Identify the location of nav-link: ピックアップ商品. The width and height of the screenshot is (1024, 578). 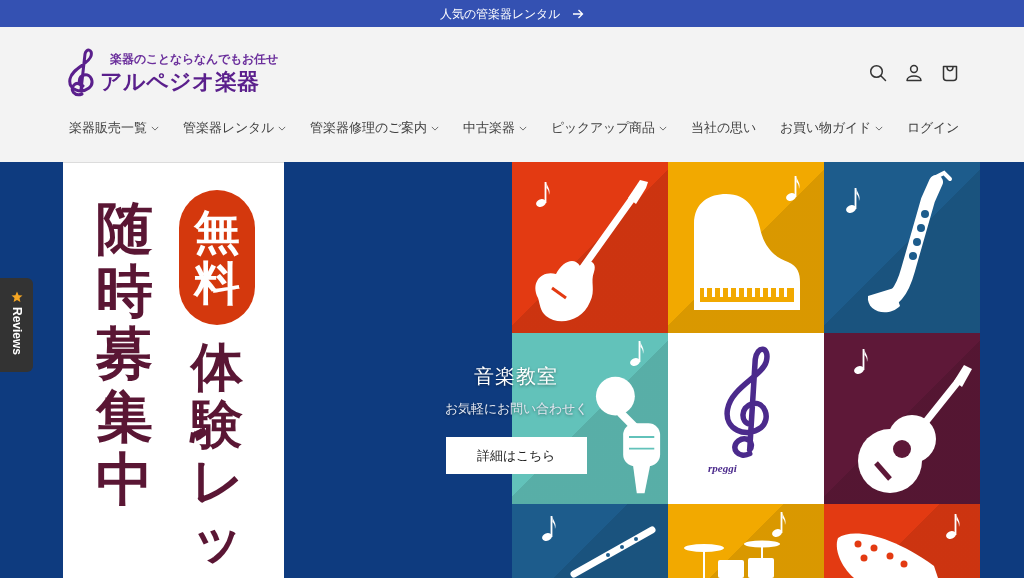
(609, 128).